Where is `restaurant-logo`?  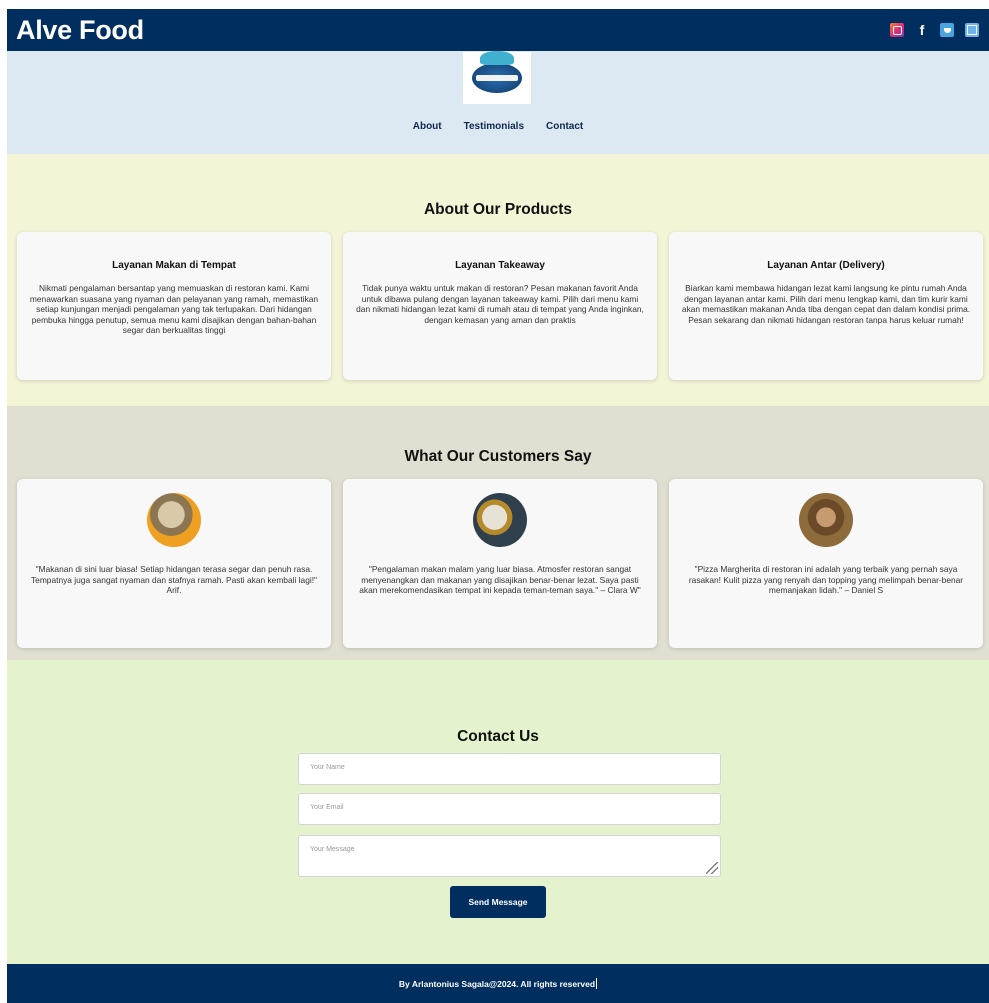 restaurant-logo is located at coordinates (497, 77).